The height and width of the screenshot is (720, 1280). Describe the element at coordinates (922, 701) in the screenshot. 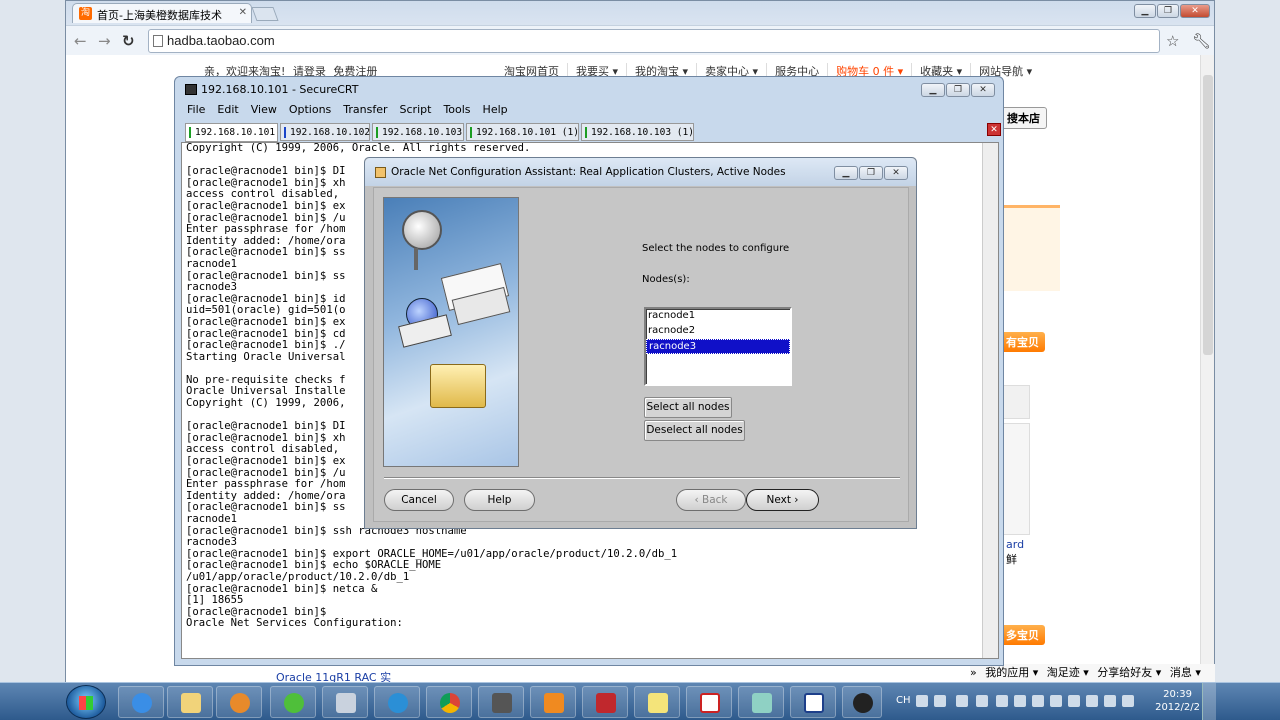

I see `keyboard-icon` at that location.